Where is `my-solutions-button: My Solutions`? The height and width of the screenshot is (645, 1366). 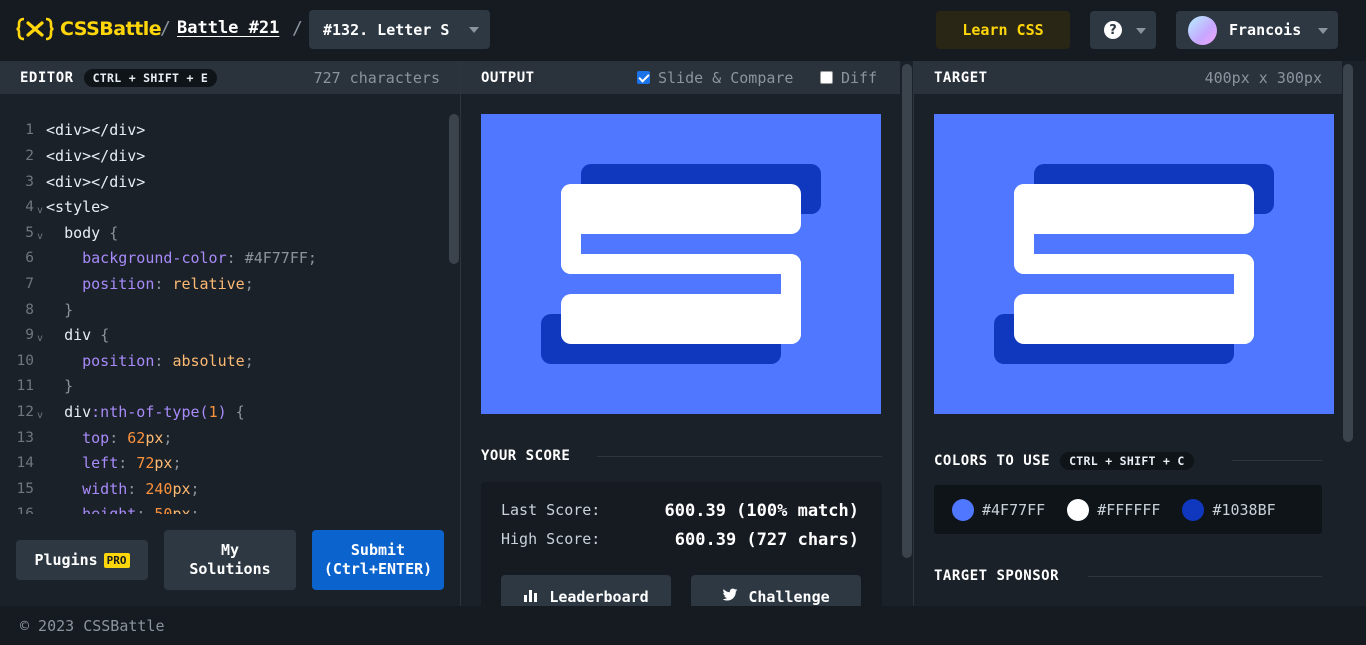 my-solutions-button: My Solutions is located at coordinates (230, 560).